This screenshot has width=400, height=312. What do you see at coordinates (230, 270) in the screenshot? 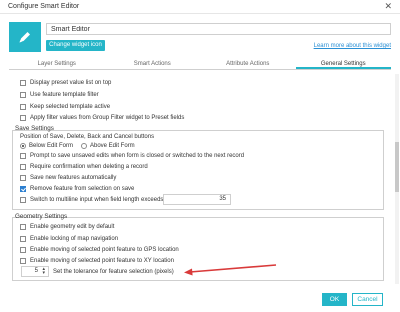
I see `annotation-arrow-icon` at bounding box center [230, 270].